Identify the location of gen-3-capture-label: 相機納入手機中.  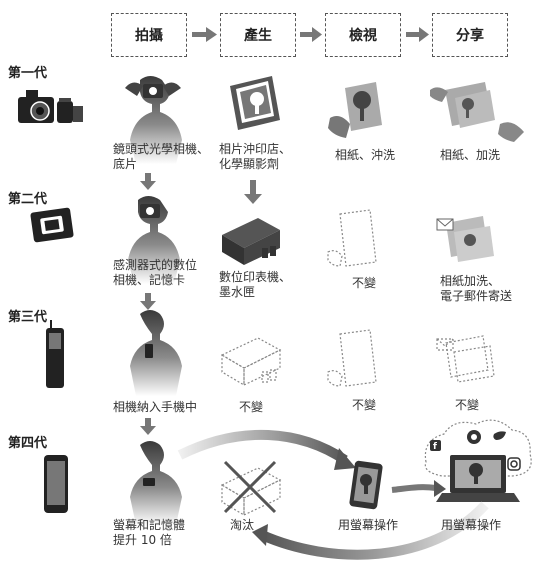
(155, 407).